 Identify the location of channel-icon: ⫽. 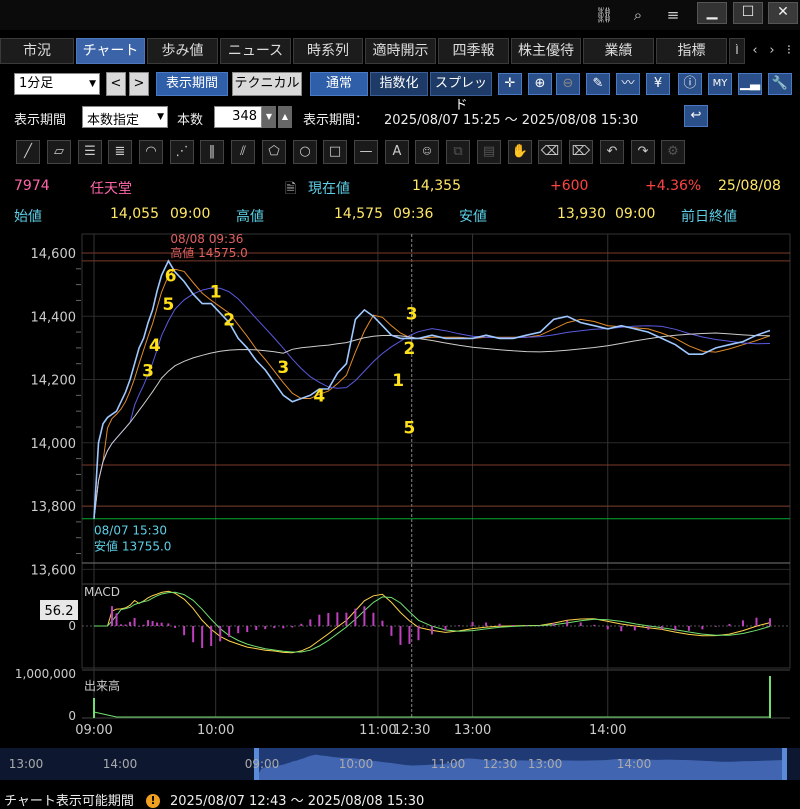
(243, 152).